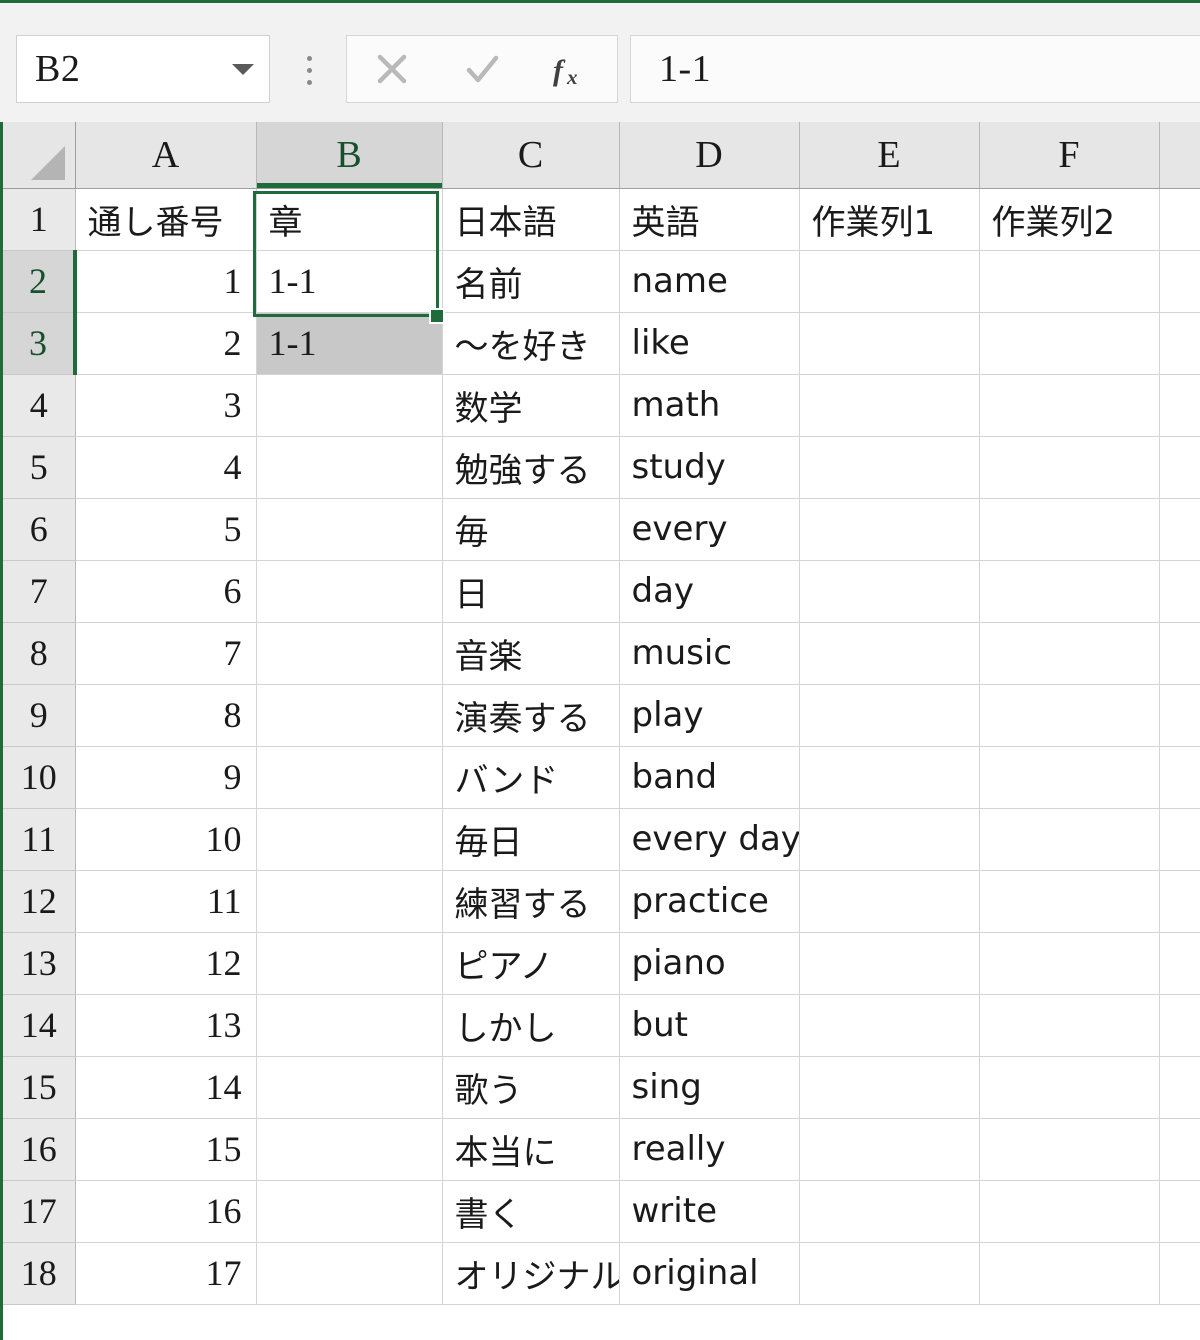 This screenshot has height=1340, width=1200. What do you see at coordinates (166, 715) in the screenshot?
I see `cell-a9: 8` at bounding box center [166, 715].